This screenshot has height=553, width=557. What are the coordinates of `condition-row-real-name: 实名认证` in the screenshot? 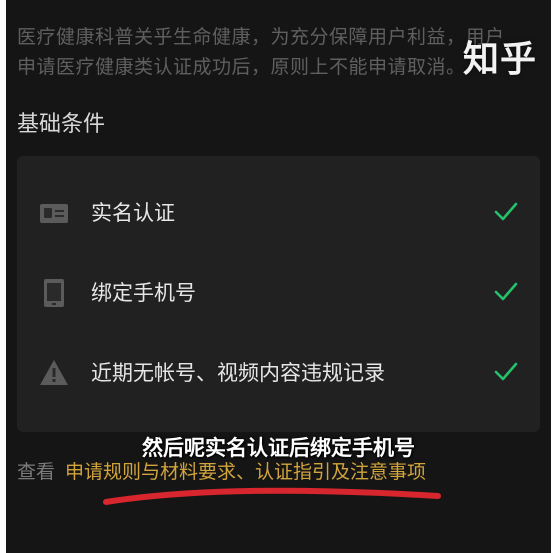 It's located at (278, 213).